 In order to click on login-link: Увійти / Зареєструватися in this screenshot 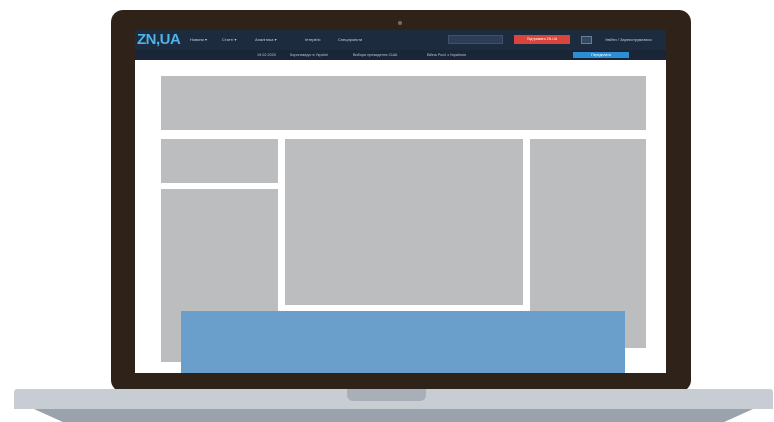, I will do `click(628, 40)`.